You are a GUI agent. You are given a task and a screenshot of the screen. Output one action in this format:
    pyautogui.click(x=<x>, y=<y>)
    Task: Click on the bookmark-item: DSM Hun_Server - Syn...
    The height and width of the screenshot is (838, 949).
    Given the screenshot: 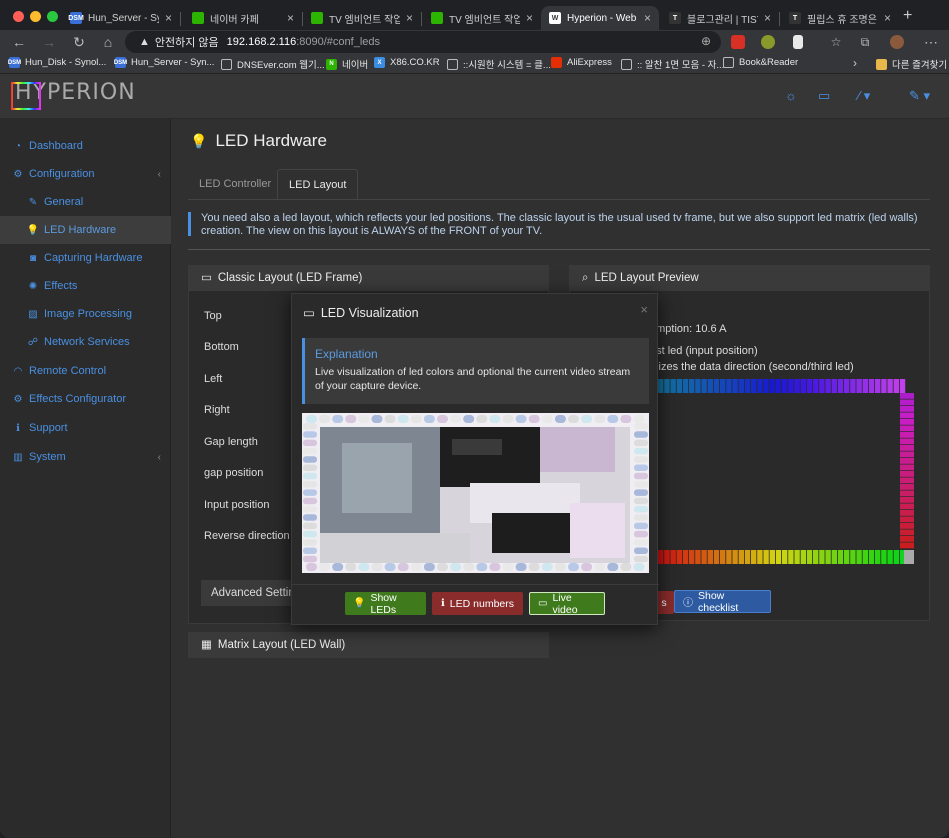 What is the action you would take?
    pyautogui.click(x=164, y=62)
    